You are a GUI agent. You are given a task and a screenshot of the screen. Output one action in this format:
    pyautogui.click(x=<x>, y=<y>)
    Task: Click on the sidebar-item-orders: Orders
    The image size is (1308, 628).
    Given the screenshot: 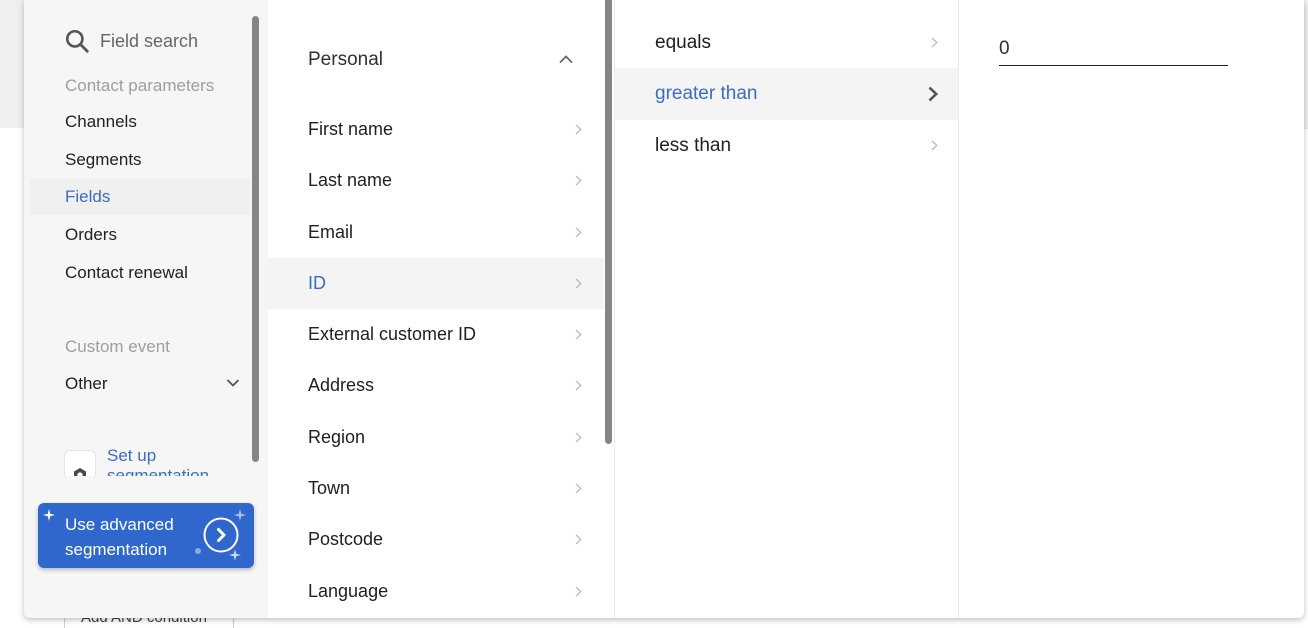 What is the action you would take?
    pyautogui.click(x=140, y=235)
    